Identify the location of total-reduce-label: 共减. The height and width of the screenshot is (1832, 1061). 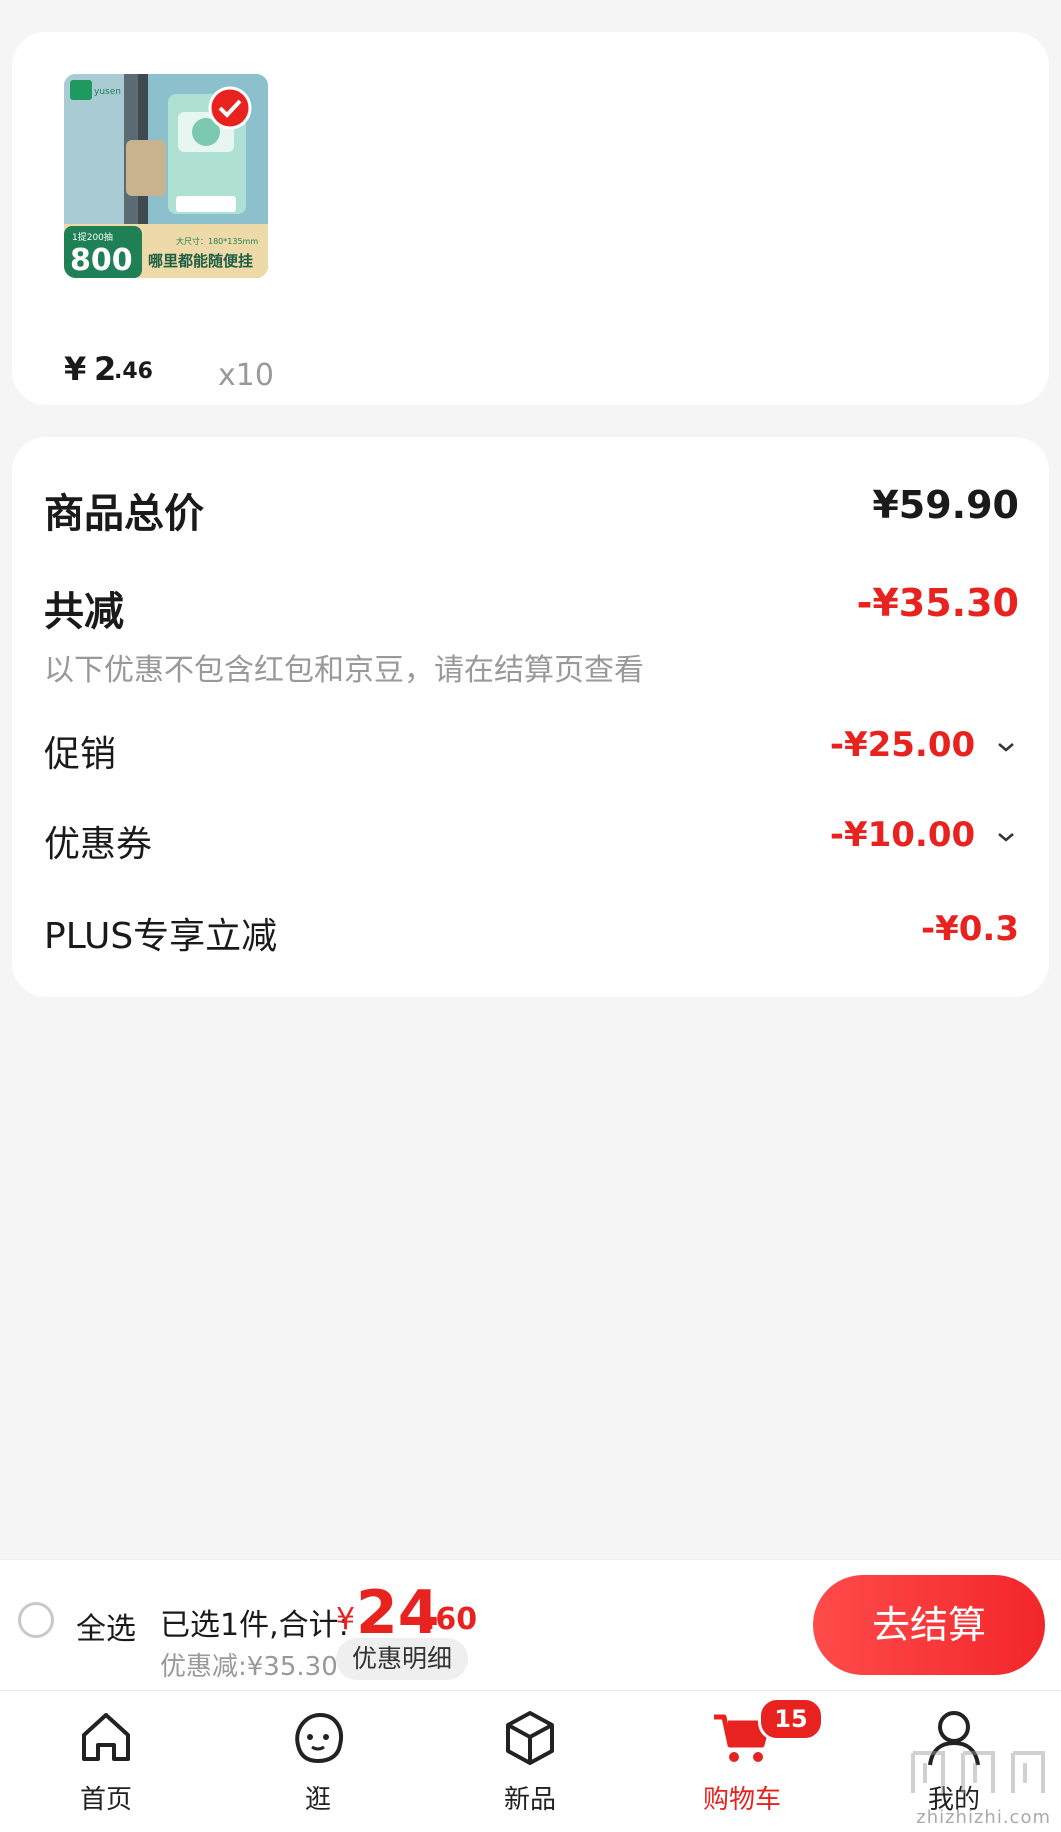
(84, 612).